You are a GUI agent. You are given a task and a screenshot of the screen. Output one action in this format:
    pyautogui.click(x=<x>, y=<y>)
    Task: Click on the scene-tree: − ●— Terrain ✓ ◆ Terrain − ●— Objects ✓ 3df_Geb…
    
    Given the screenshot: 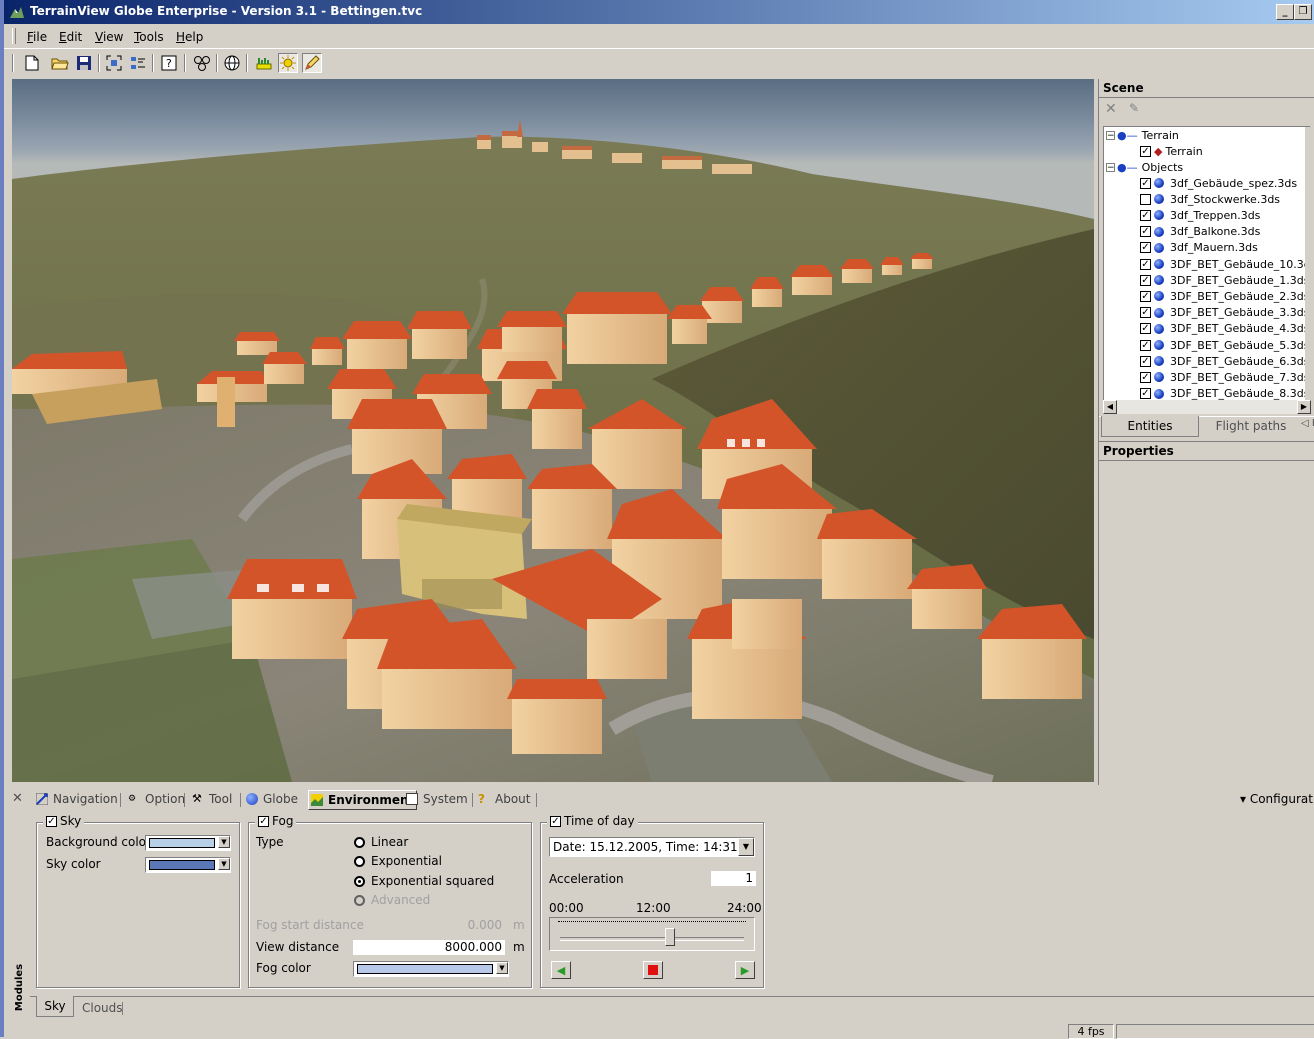 What is the action you would take?
    pyautogui.click(x=1207, y=264)
    